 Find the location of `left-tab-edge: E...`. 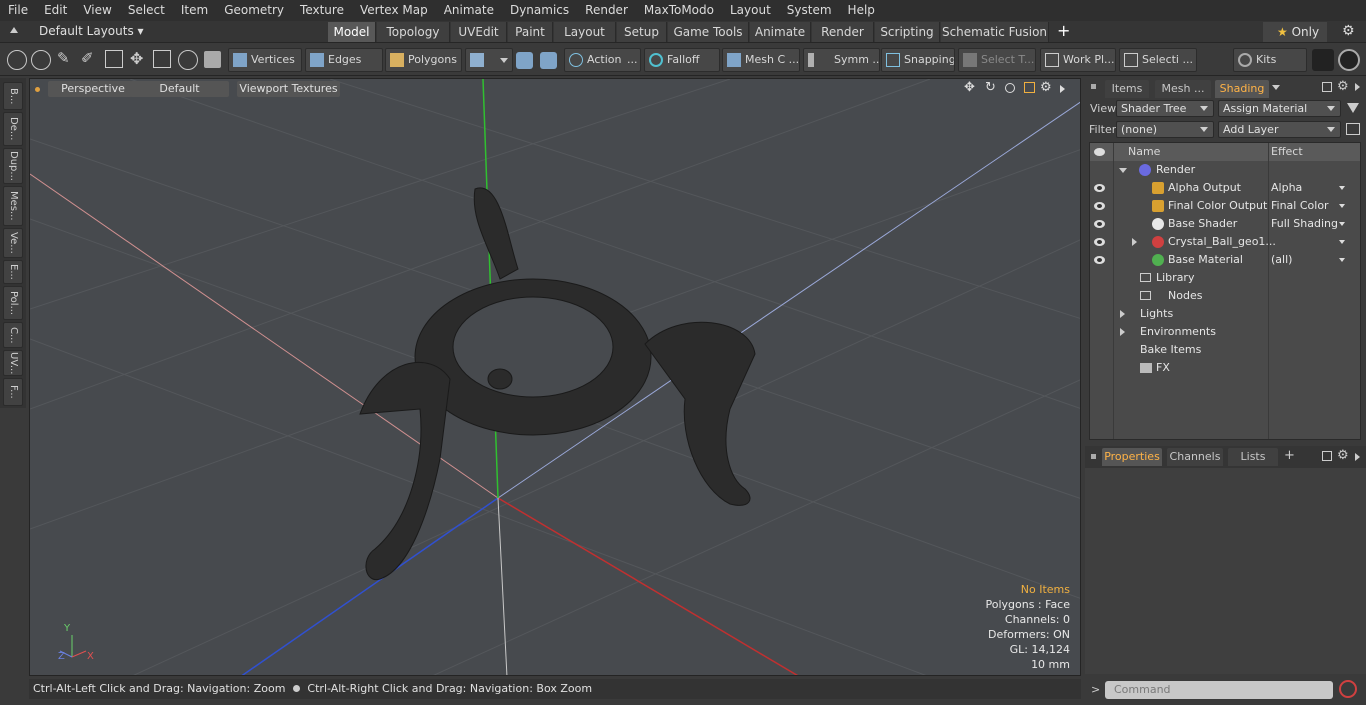

left-tab-edge: E... is located at coordinates (13, 272).